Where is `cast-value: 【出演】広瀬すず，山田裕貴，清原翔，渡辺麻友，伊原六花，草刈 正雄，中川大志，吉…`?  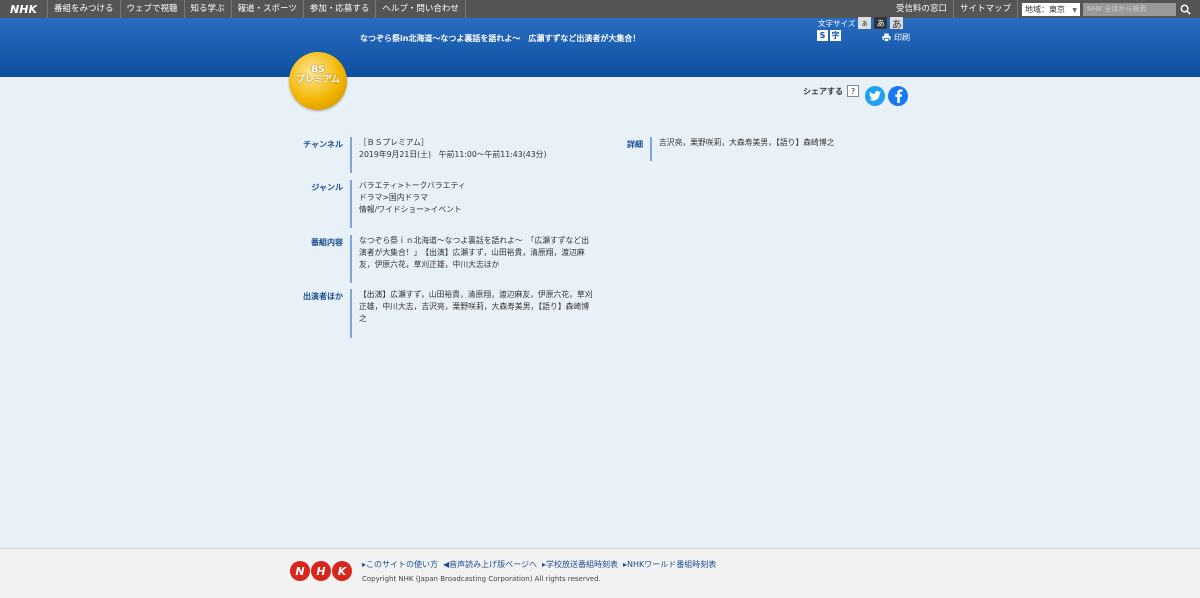 cast-value: 【出演】広瀬すず，山田裕貴，清原翔，渡辺麻友，伊原六花，草刈 正雄，中川大志，吉… is located at coordinates (471, 313).